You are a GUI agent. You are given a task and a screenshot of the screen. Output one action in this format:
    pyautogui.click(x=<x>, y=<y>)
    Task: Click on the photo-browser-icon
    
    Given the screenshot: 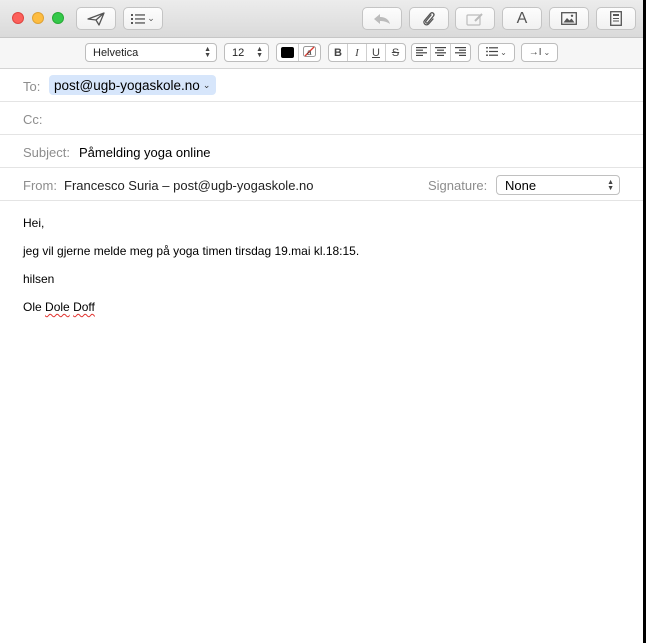 What is the action you would take?
    pyautogui.click(x=569, y=18)
    